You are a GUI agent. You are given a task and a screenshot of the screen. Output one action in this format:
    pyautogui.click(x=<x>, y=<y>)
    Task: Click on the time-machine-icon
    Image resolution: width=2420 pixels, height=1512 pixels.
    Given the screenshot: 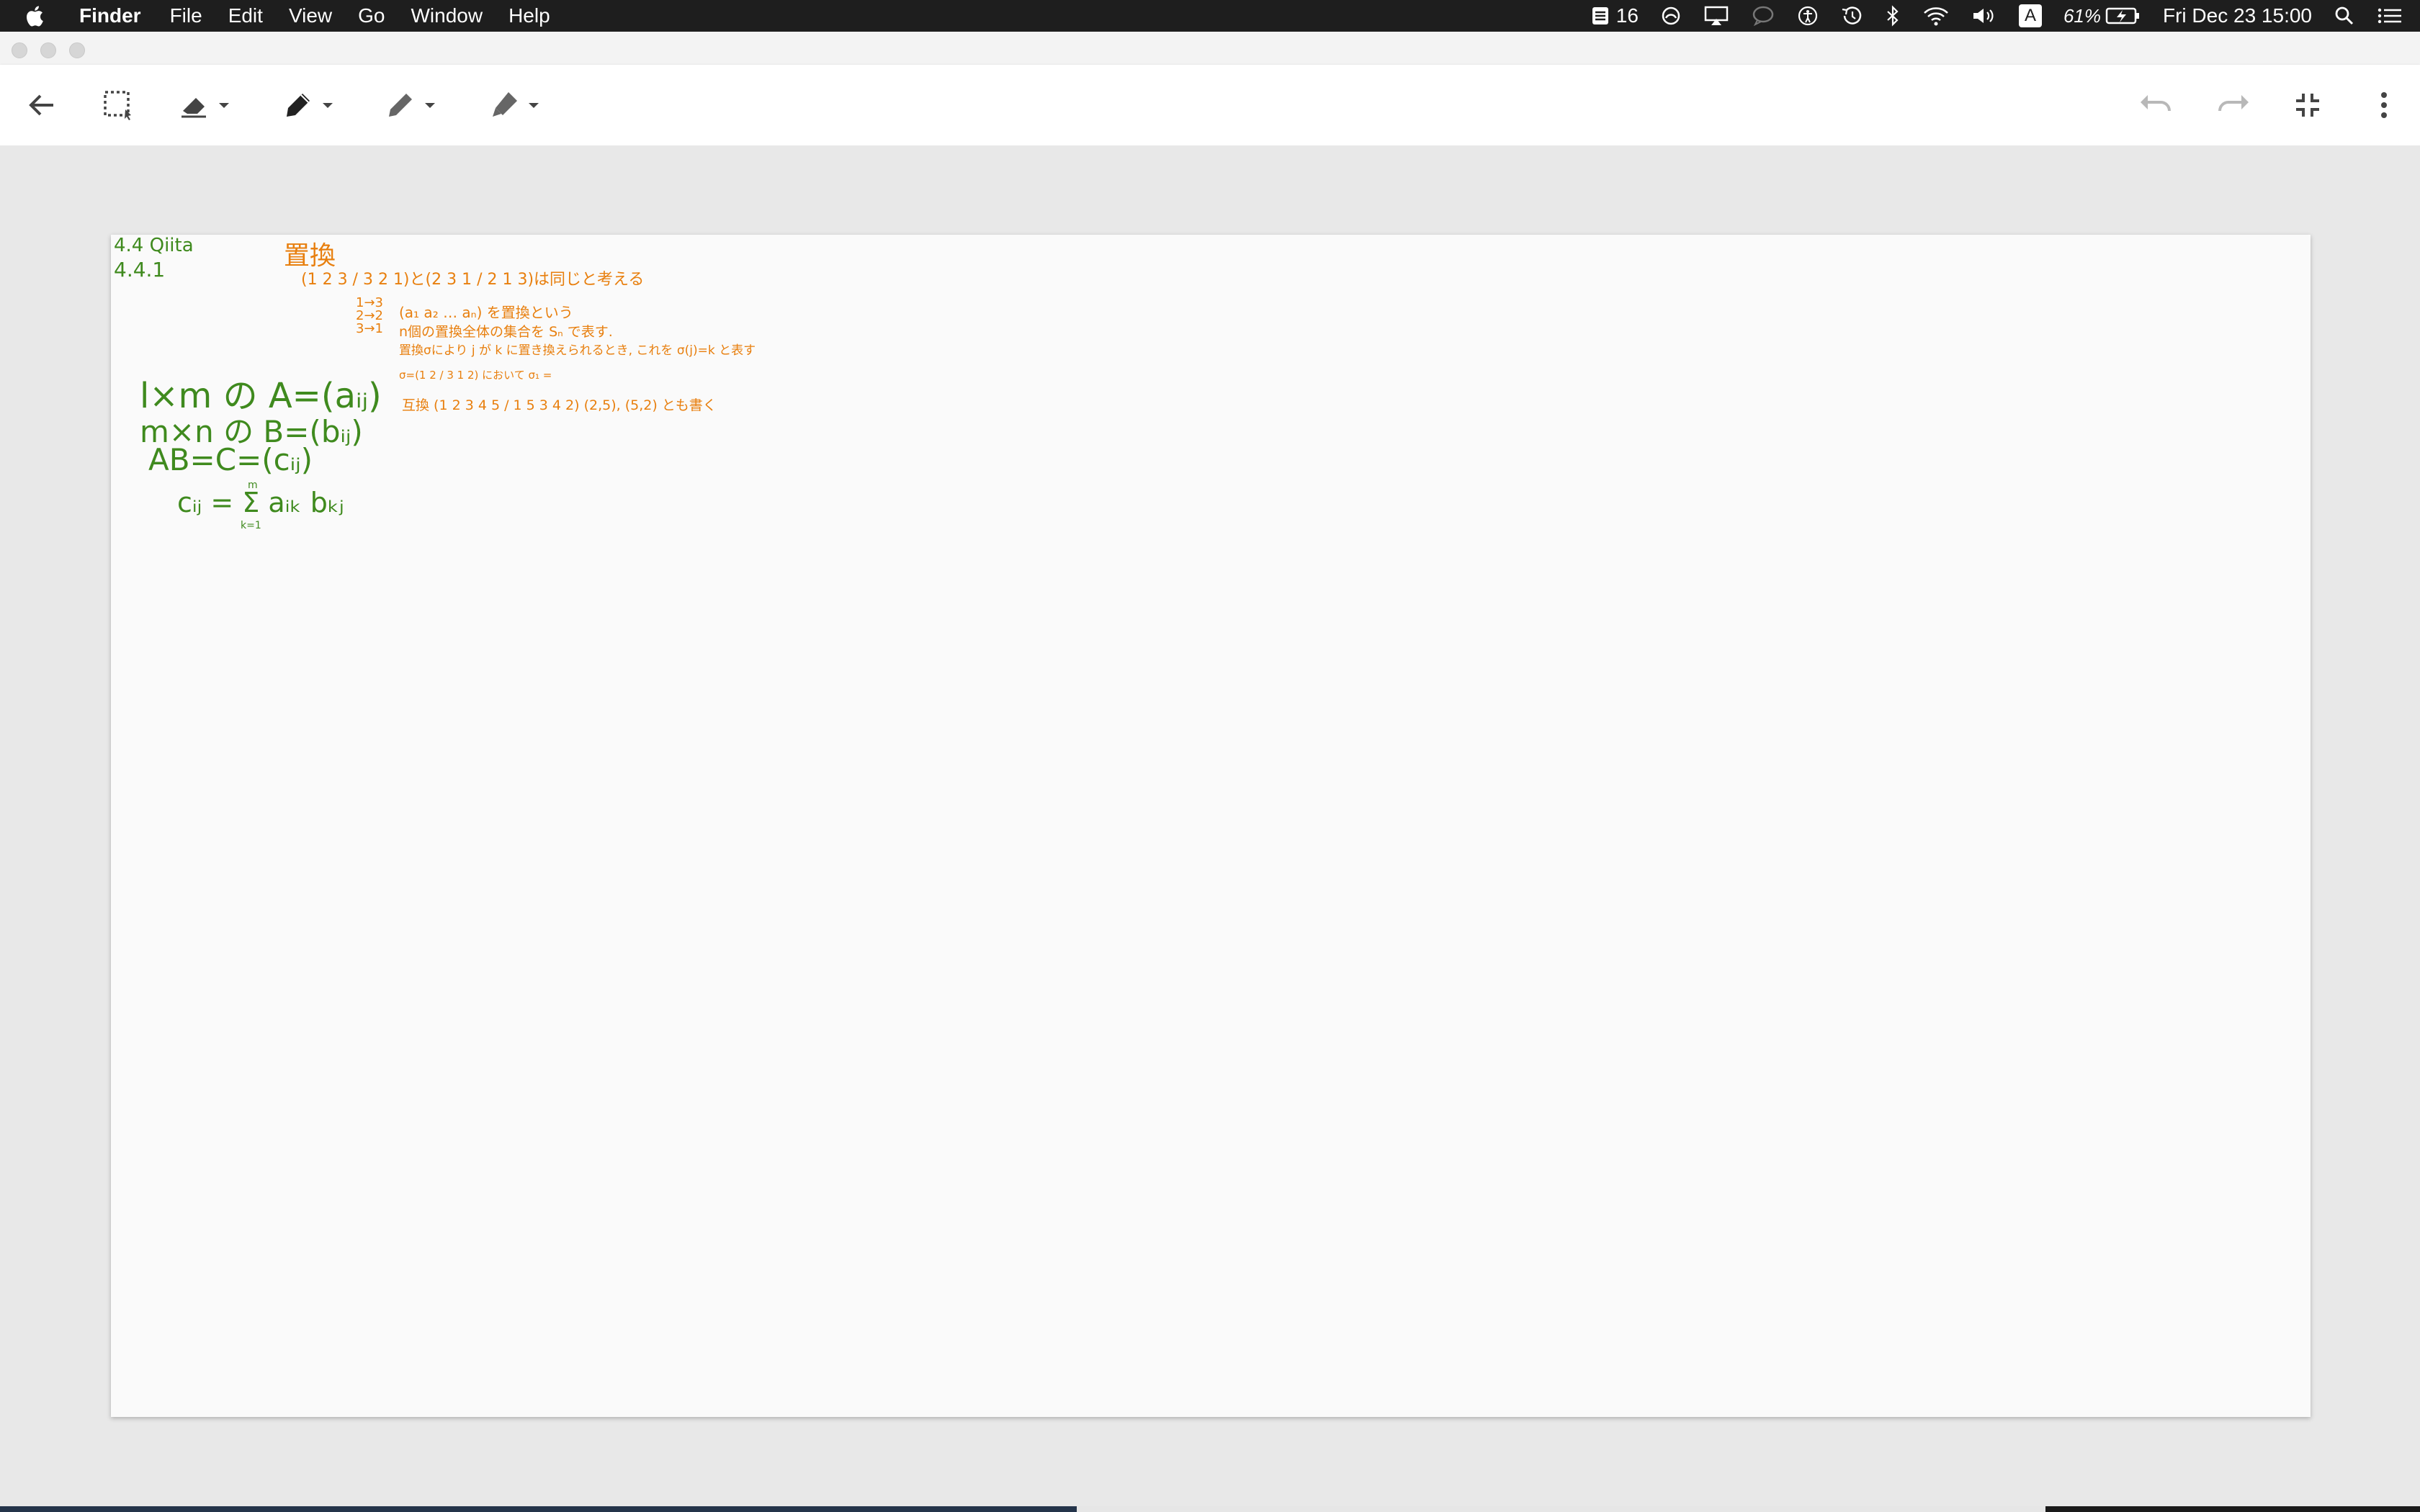 What is the action you would take?
    pyautogui.click(x=1852, y=16)
    